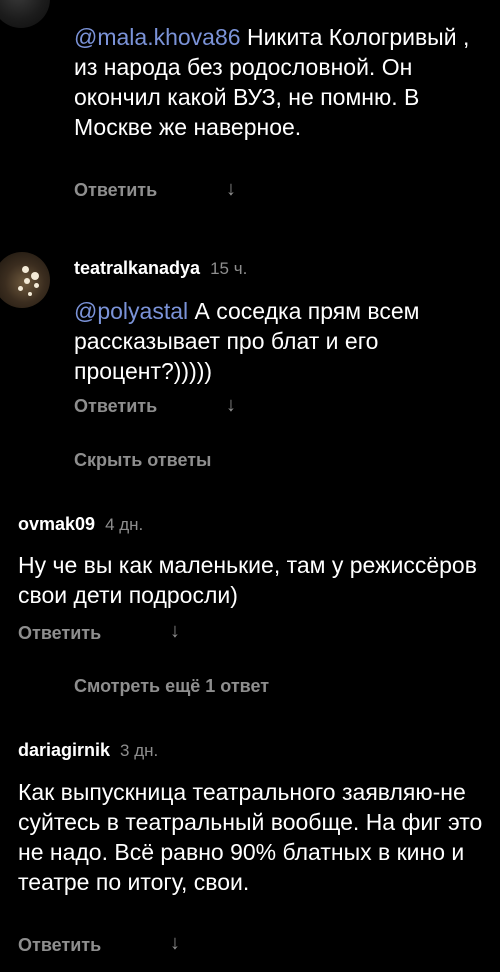 Image resolution: width=500 pixels, height=972 pixels. Describe the element at coordinates (139, 750) in the screenshot. I see `timestamp: 3 дн.` at that location.